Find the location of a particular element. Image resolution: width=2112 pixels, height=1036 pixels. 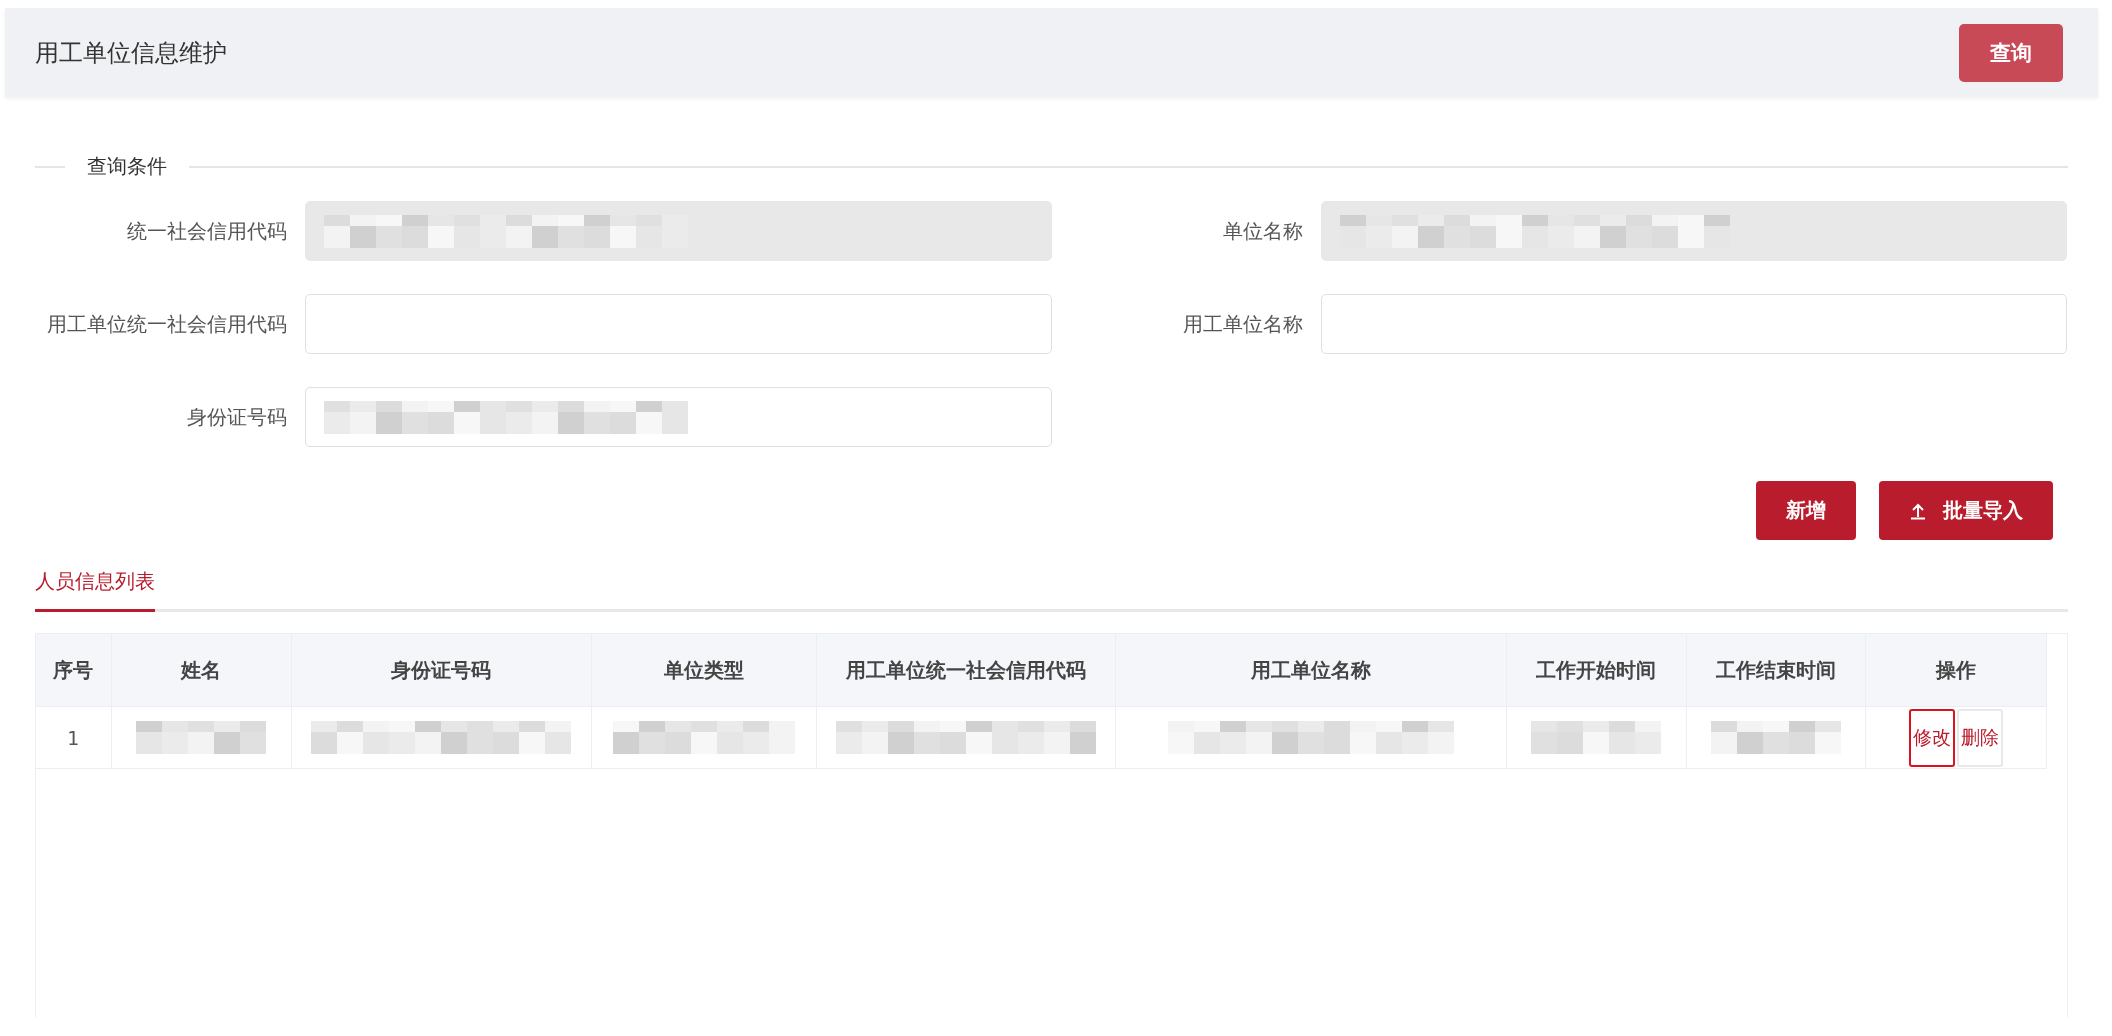

page-title: 用工单位信息维护 is located at coordinates (131, 53).